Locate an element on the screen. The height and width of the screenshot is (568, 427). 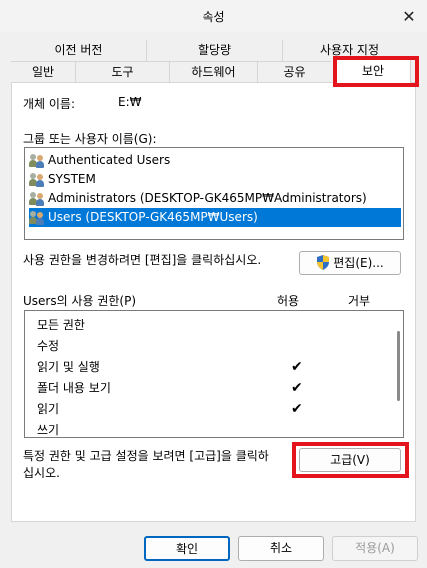
tab-hardware: 하드웨어 is located at coordinates (214, 71).